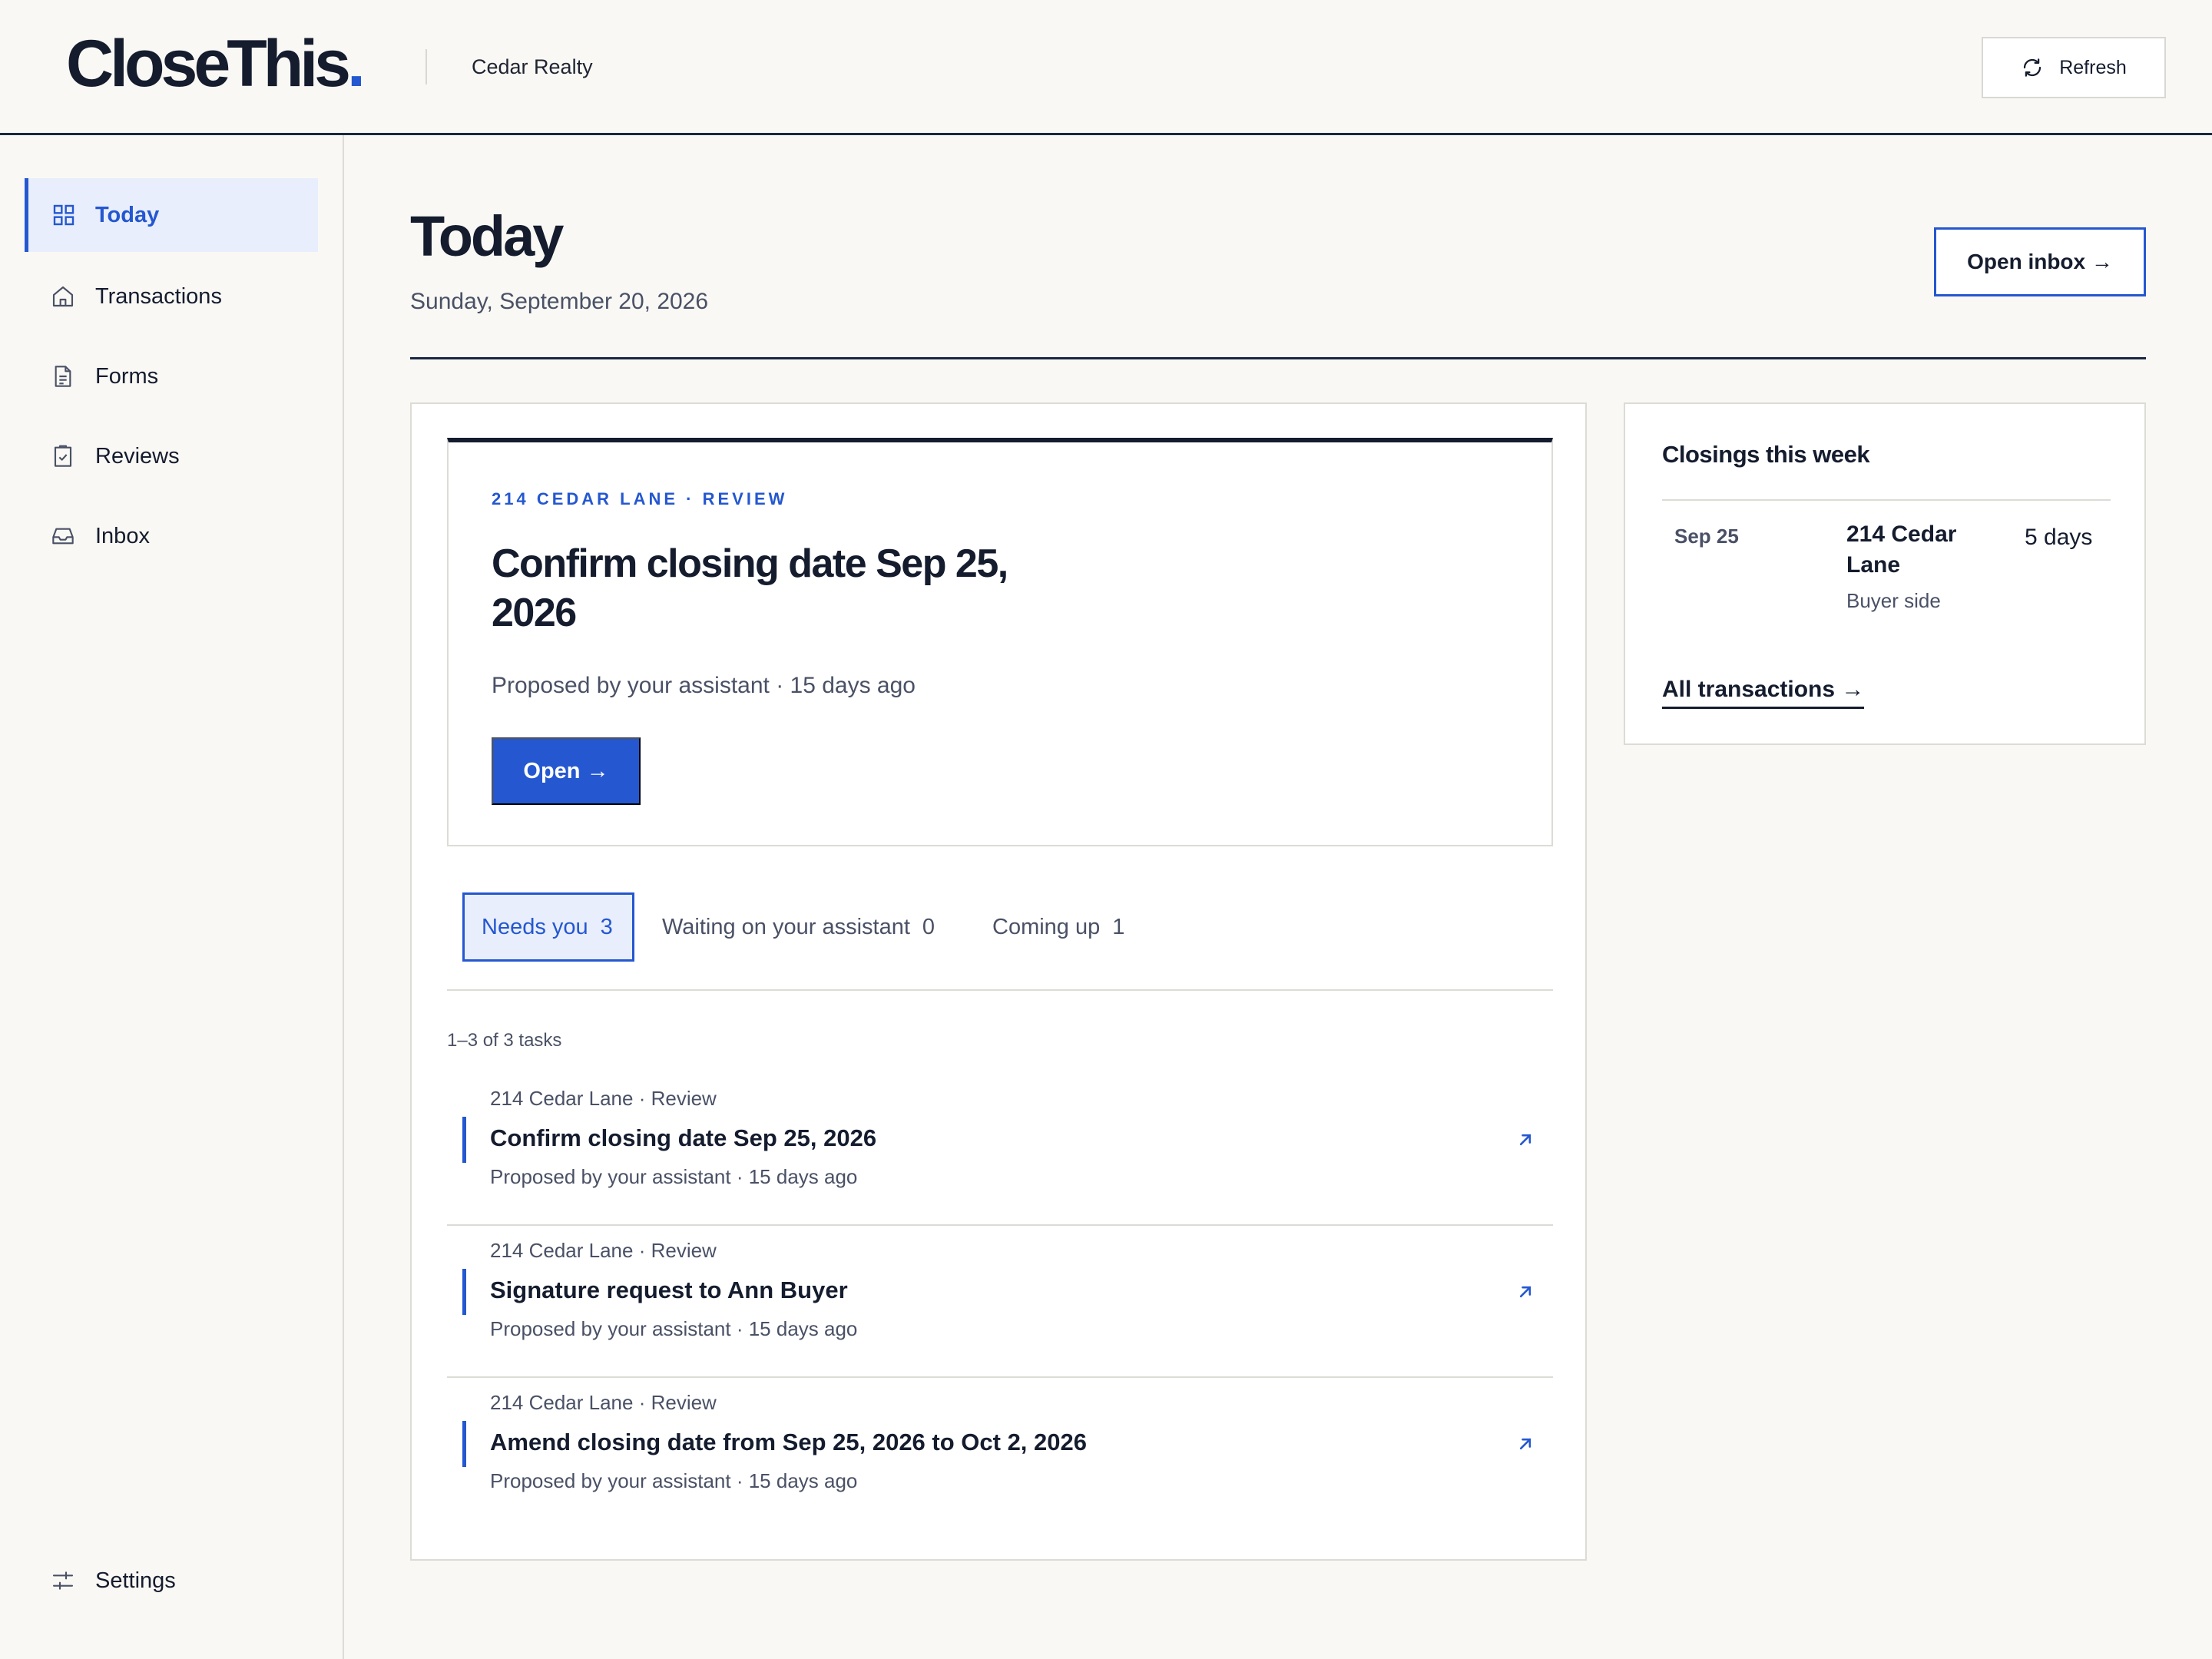 This screenshot has height=1659, width=2212. Describe the element at coordinates (63, 457) in the screenshot. I see `clipboard-check-icon` at that location.